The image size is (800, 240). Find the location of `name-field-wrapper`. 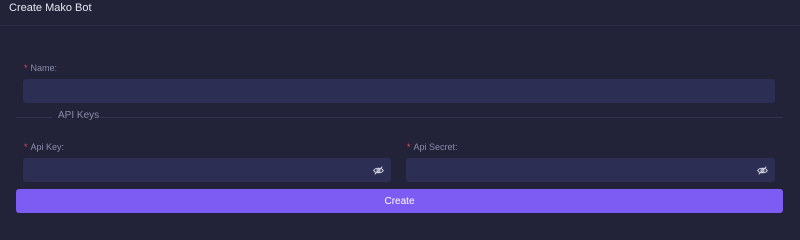

name-field-wrapper is located at coordinates (399, 91).